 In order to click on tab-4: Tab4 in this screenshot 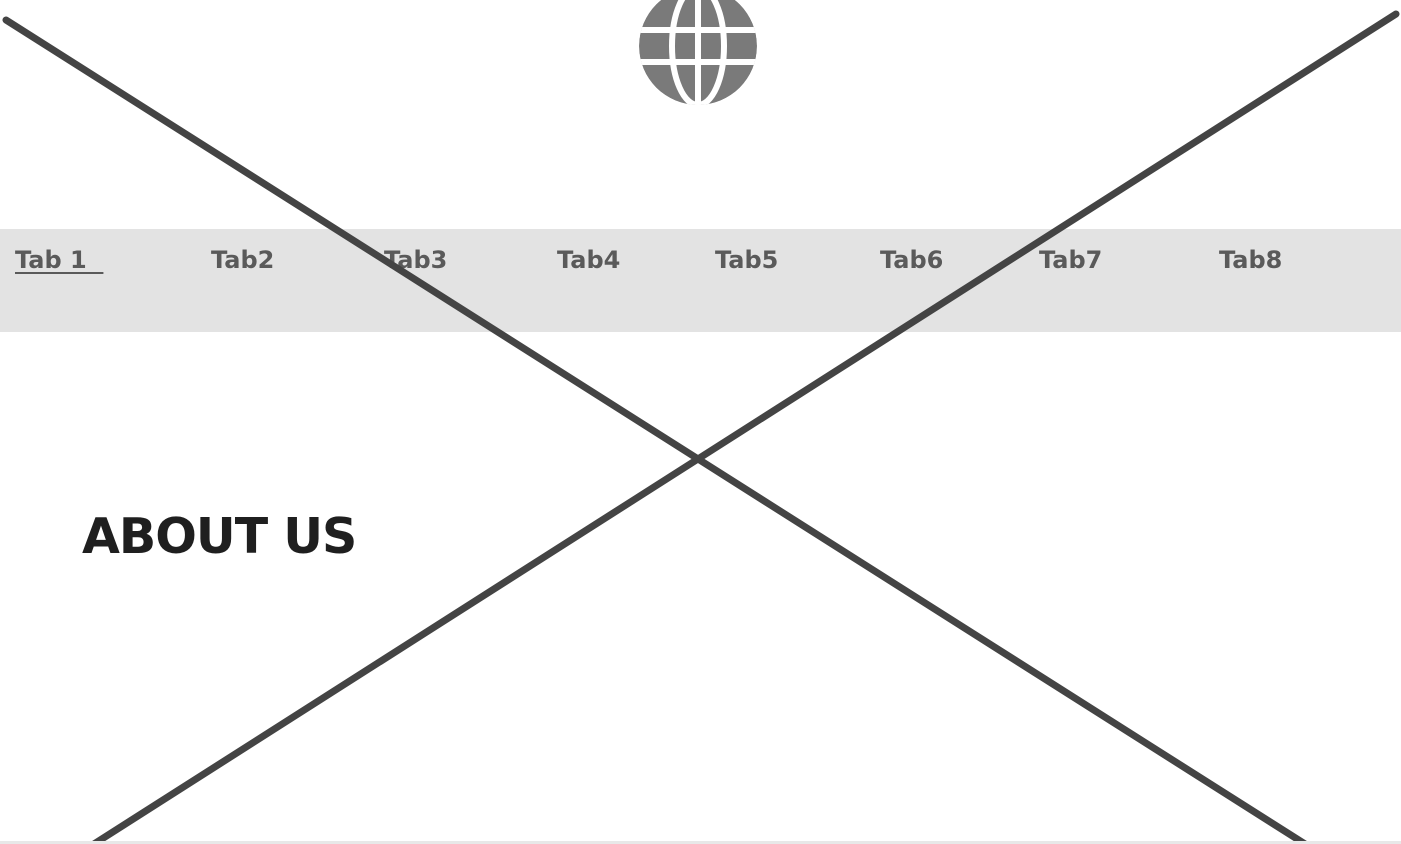, I will do `click(588, 260)`.